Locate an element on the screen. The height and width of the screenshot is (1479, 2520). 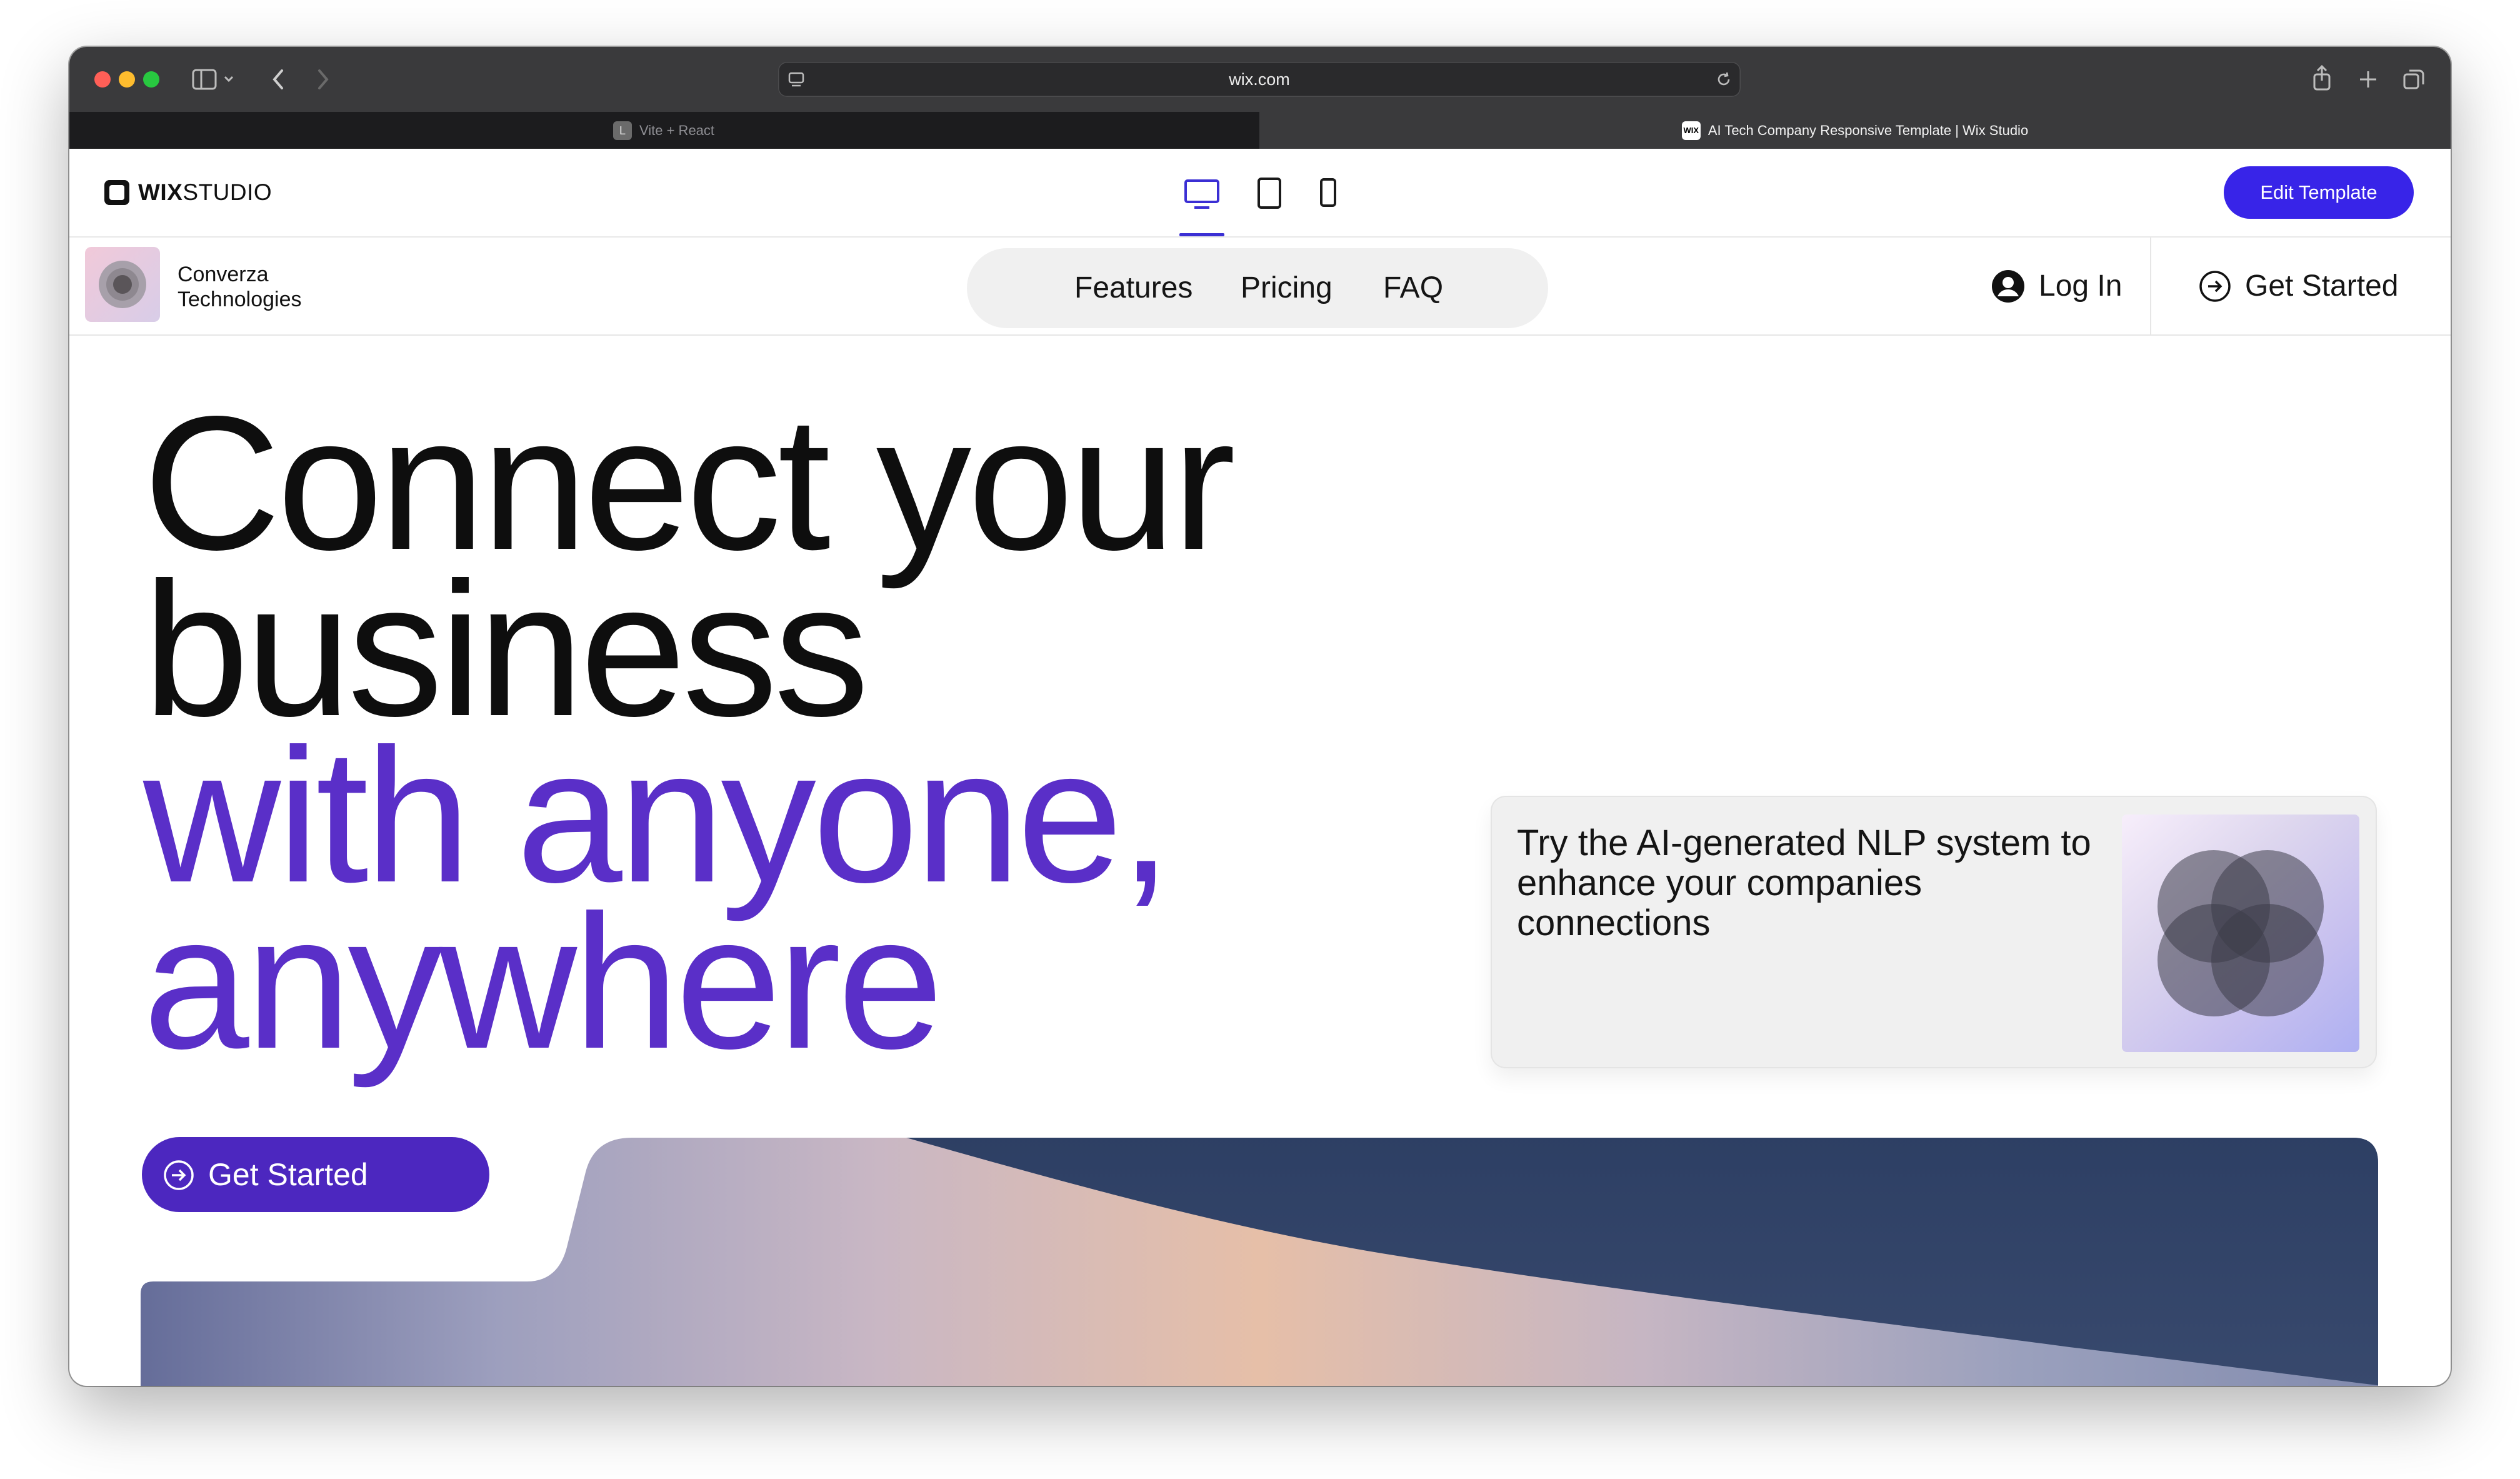
ai-promo-image is located at coordinates (2240, 933).